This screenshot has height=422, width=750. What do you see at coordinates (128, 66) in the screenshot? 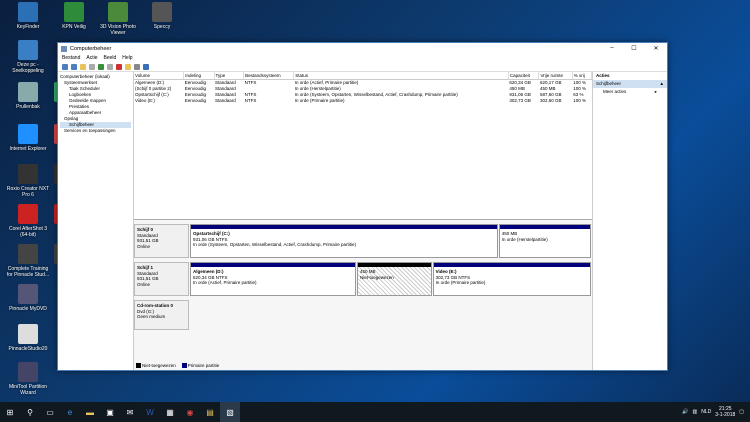
I see `open-icon` at bounding box center [128, 66].